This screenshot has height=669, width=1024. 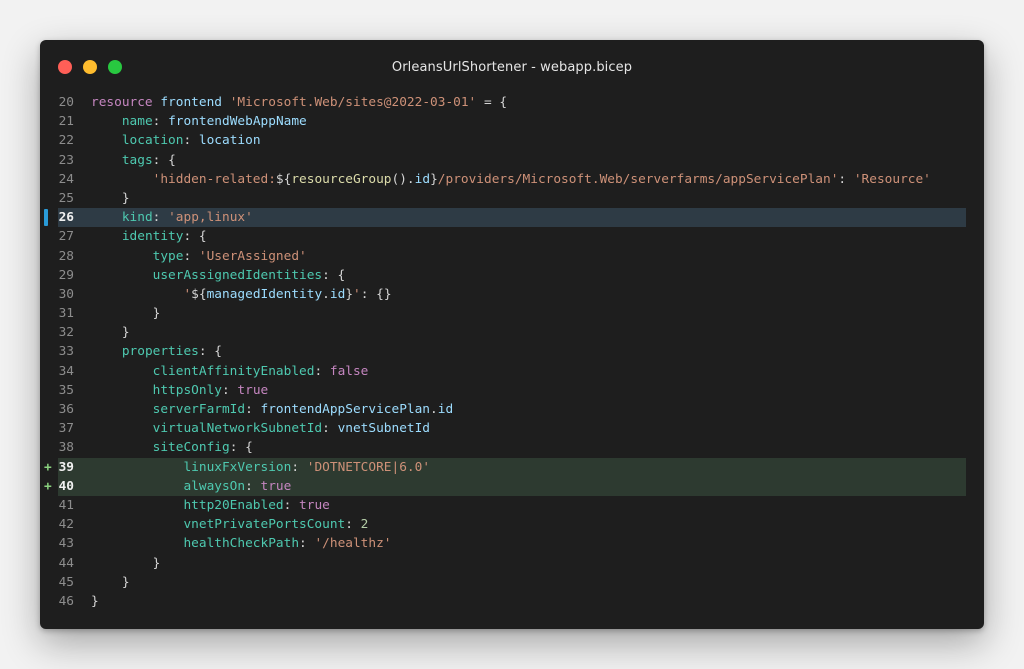 What do you see at coordinates (512, 256) in the screenshot?
I see `code-line: 28 type: 'UserAssigned'` at bounding box center [512, 256].